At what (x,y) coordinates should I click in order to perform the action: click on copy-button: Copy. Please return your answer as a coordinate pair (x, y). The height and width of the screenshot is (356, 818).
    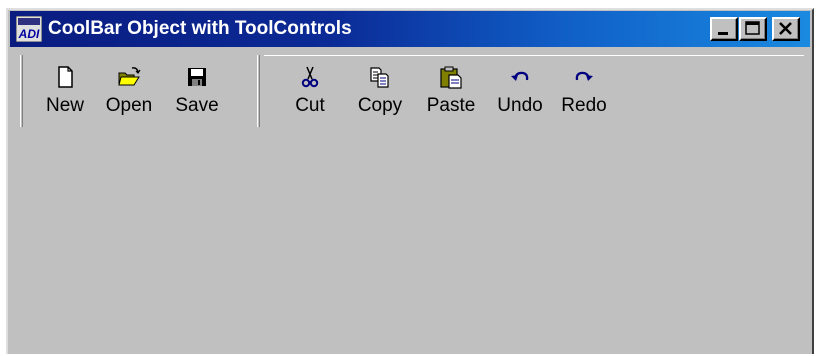
    Looking at the image, I should click on (380, 93).